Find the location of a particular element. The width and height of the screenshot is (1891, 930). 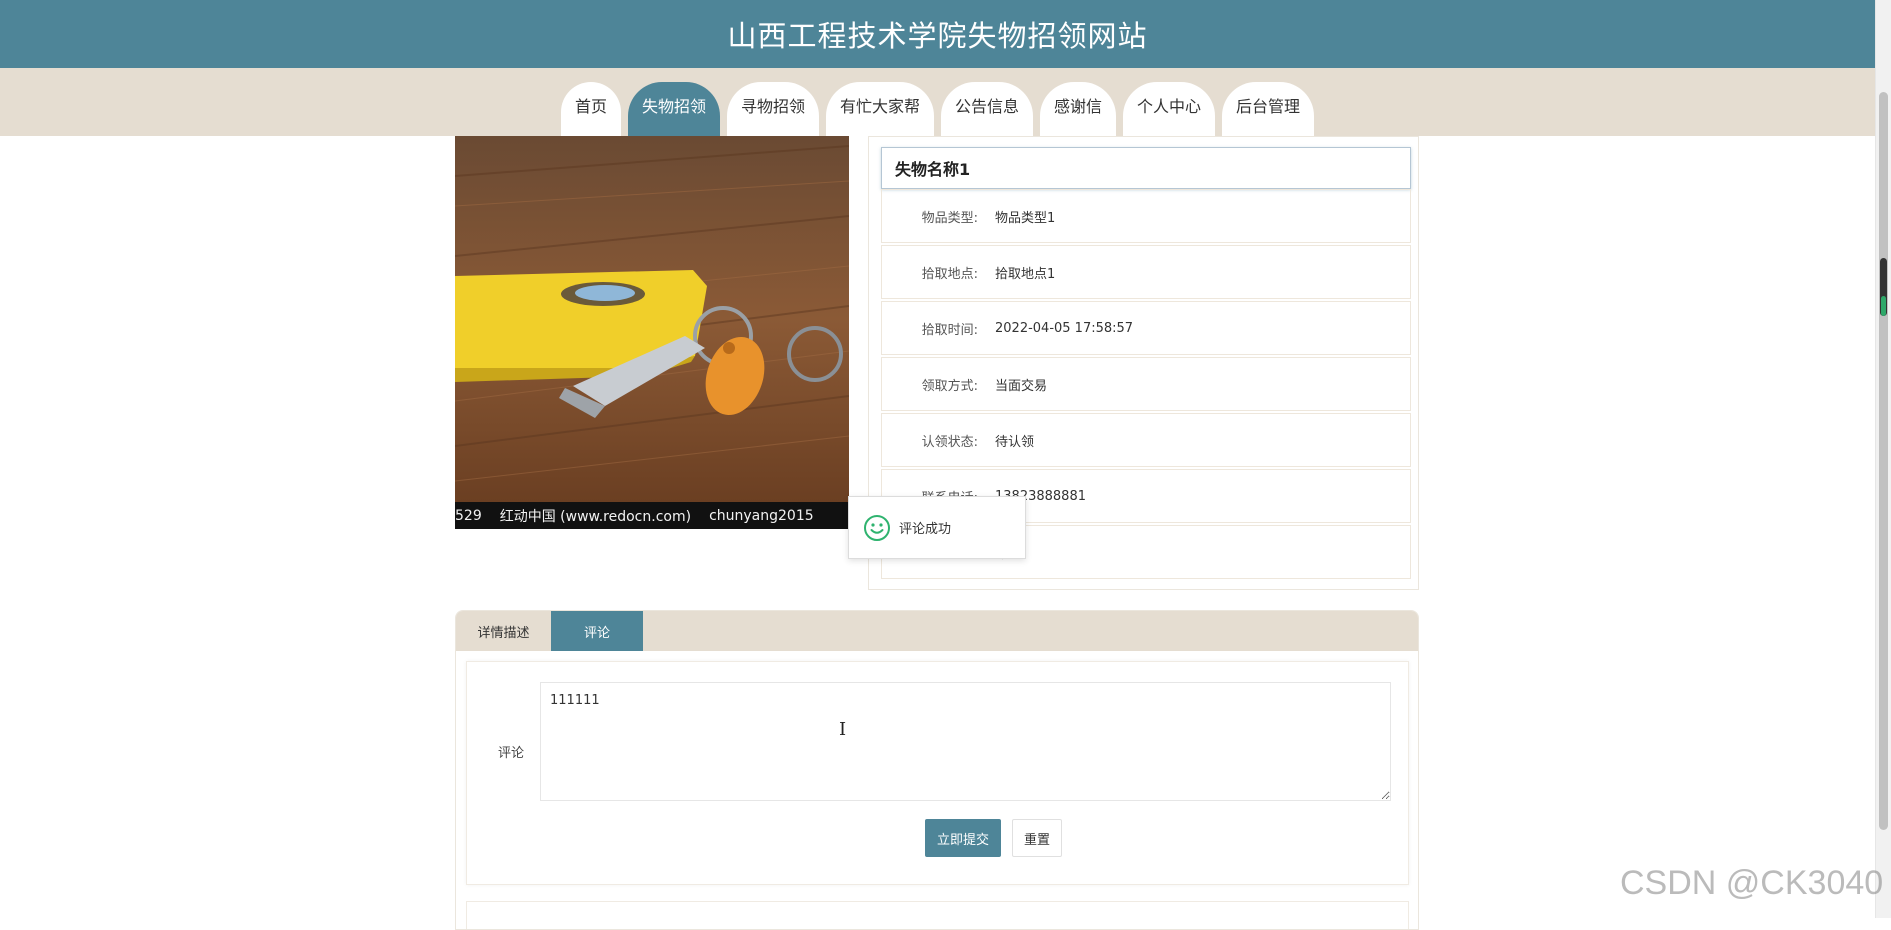

info-value: 物品类型1 is located at coordinates (1025, 218).